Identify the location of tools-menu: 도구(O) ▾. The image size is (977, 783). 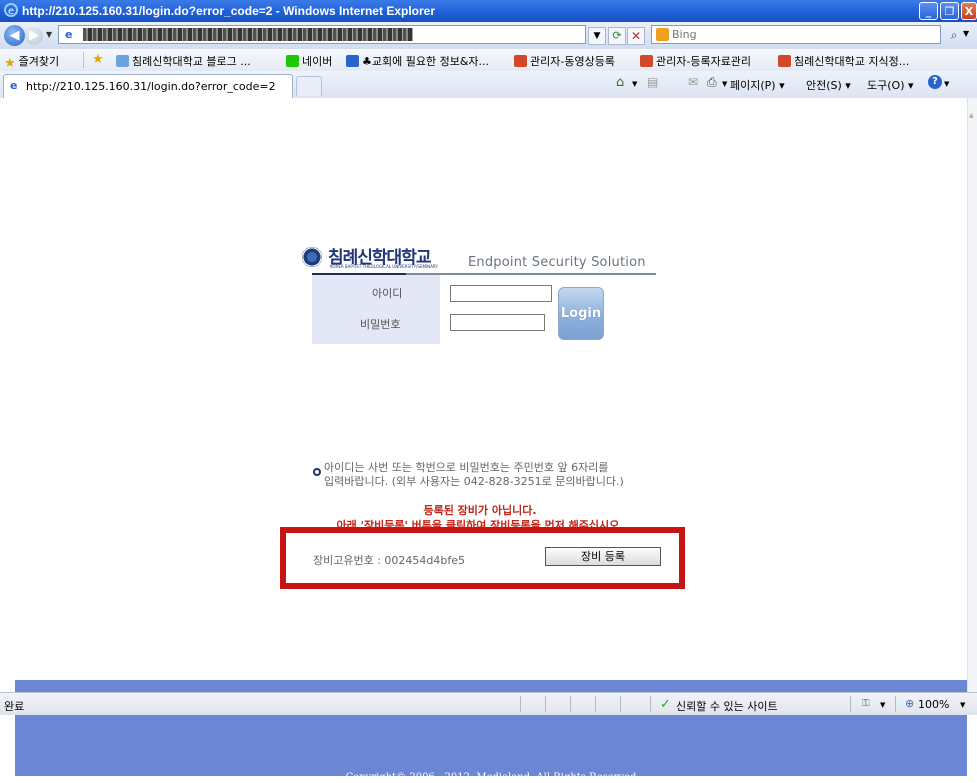
(890, 85).